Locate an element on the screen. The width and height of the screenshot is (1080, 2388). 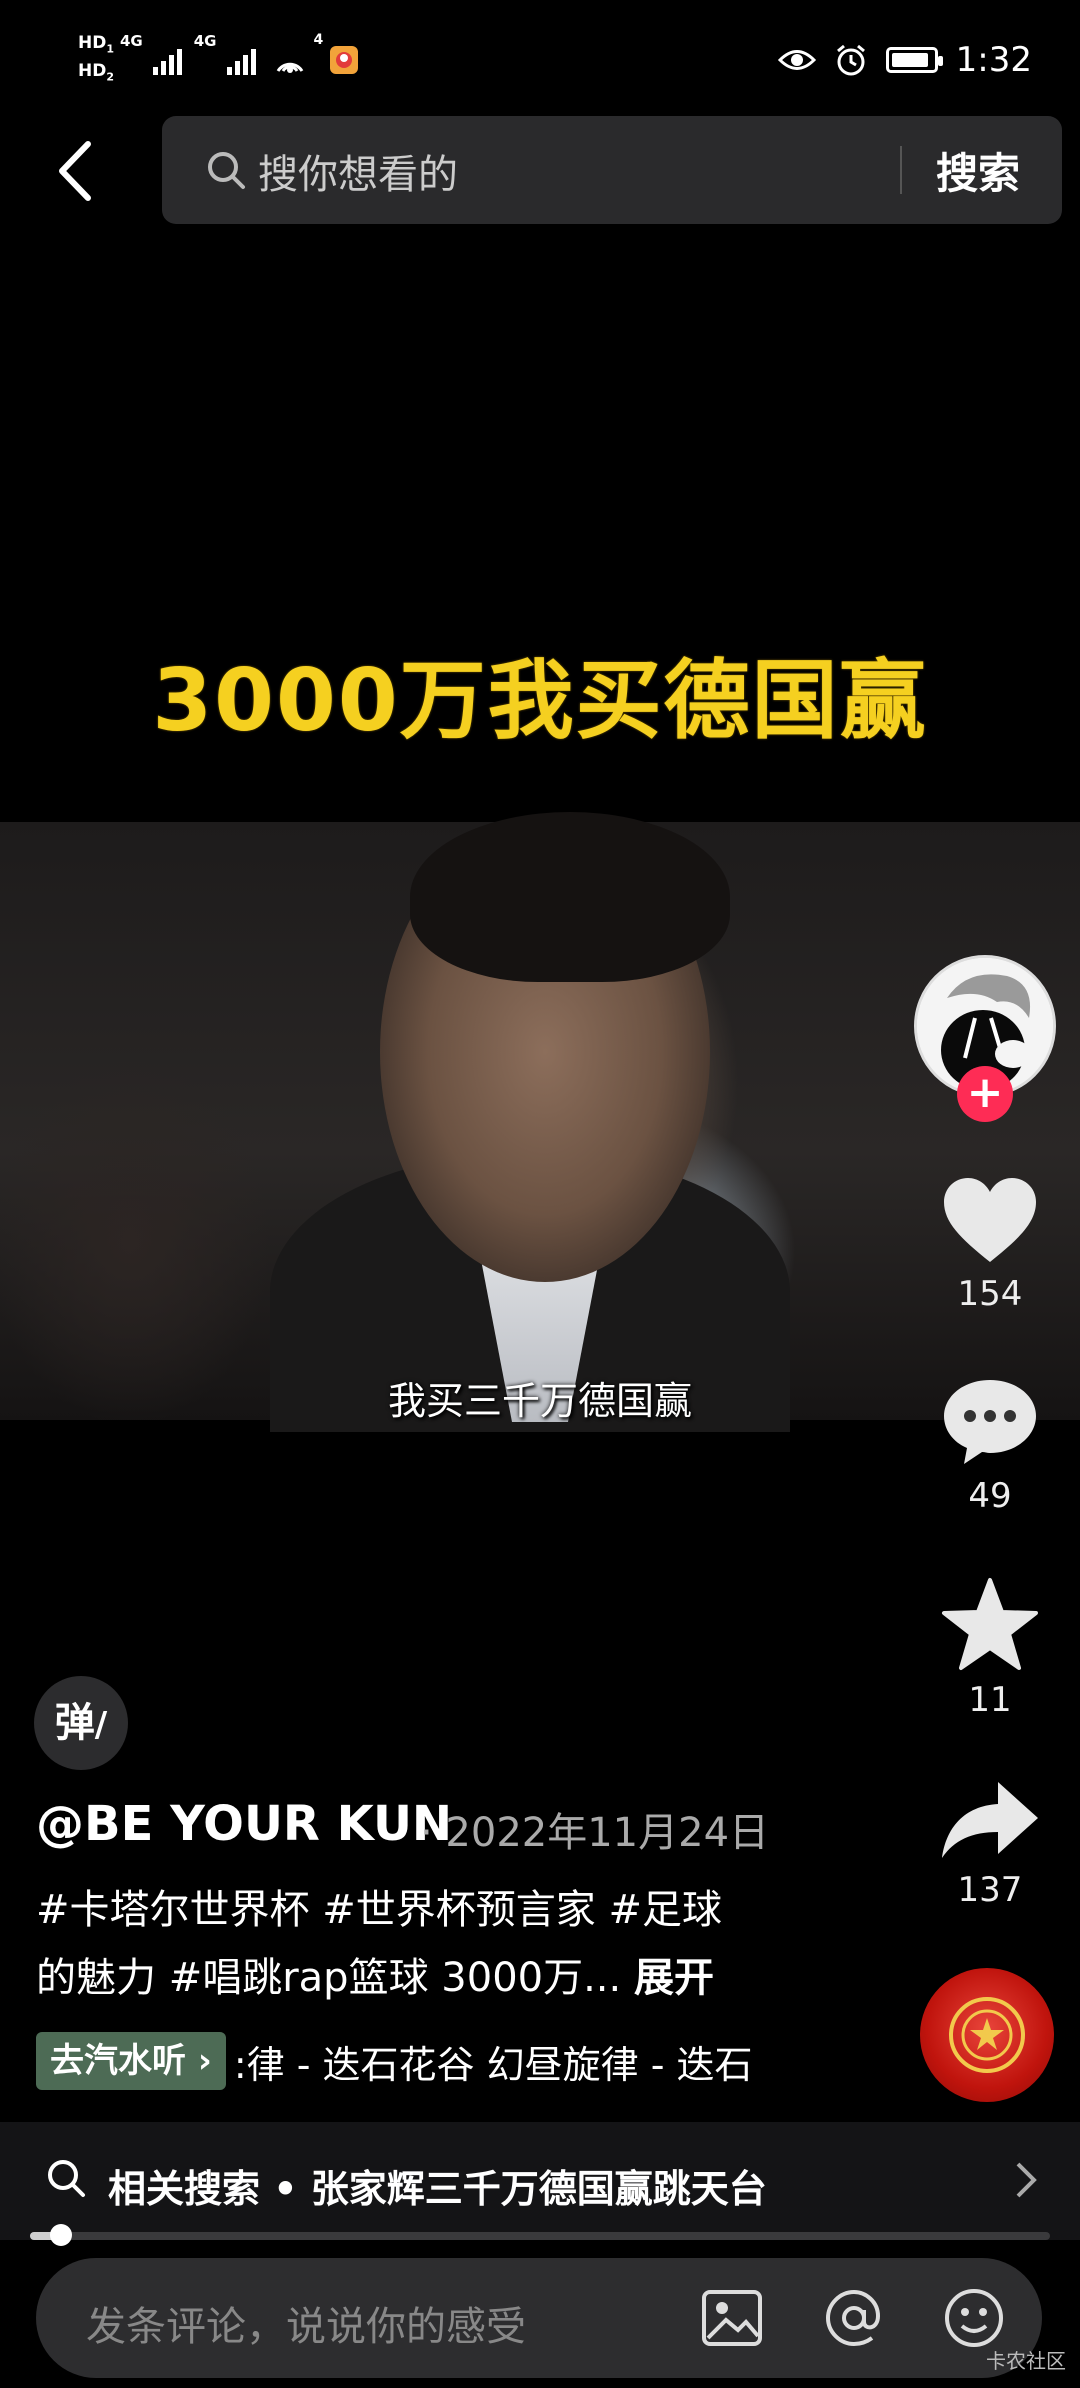
image-icon is located at coordinates (732, 2318).